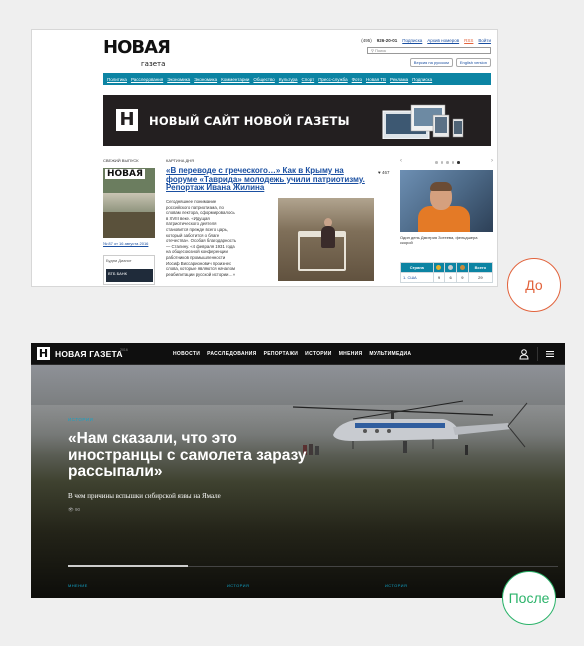  Describe the element at coordinates (492, 161) in the screenshot. I see `slider-next-button: ›` at that location.